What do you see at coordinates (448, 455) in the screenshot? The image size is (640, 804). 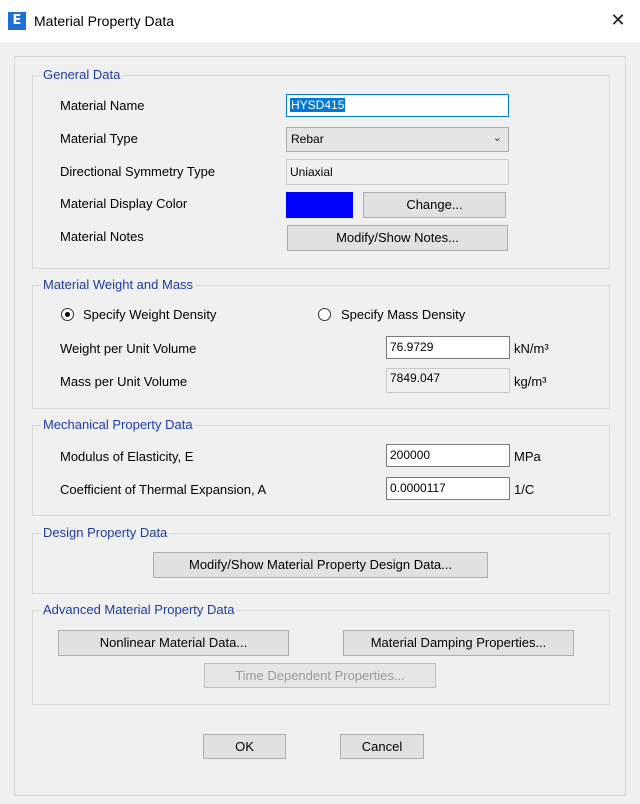 I see `modulus-elasticity-input: 200000` at bounding box center [448, 455].